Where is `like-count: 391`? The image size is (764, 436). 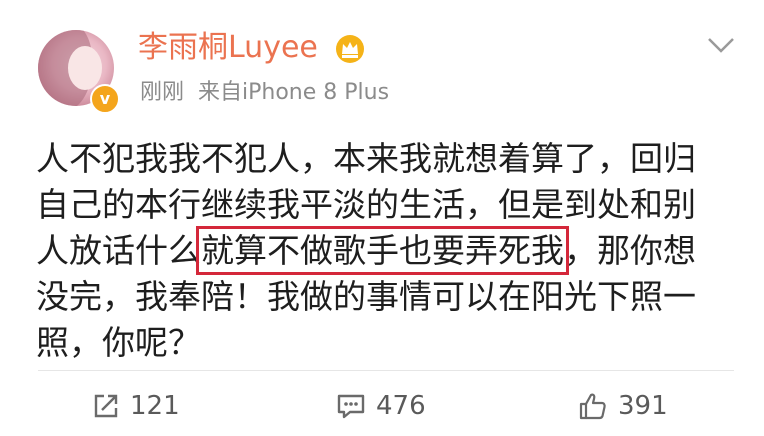 like-count: 391 is located at coordinates (643, 406).